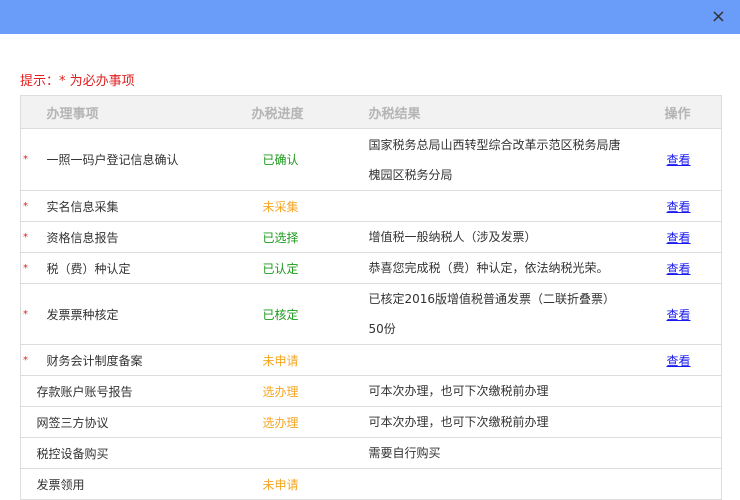 The height and width of the screenshot is (500, 740). I want to click on table-row: * 资格信息报告 已选择 增值税一般纳税人（涉及发票） 查看, so click(371, 237).